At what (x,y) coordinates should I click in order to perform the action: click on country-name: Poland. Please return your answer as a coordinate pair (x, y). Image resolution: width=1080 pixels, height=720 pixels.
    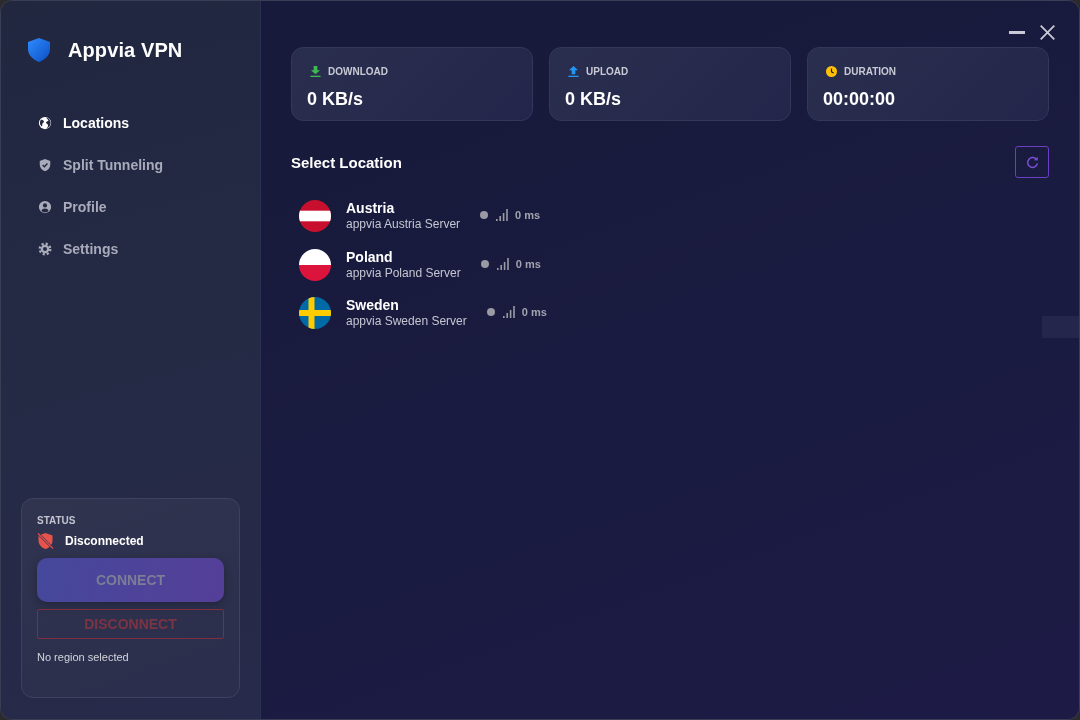
    Looking at the image, I should click on (370, 257).